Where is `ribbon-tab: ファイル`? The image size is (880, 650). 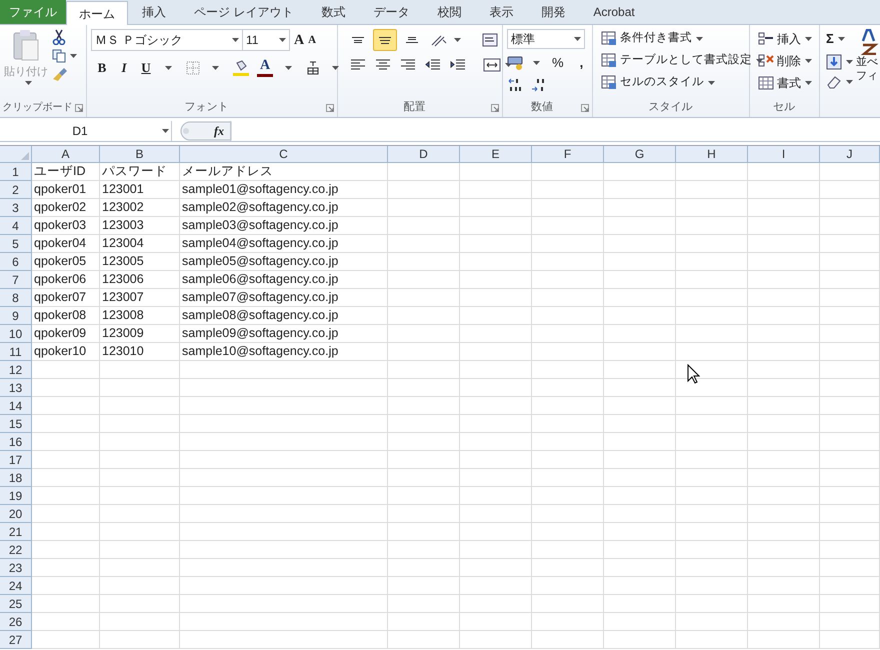 ribbon-tab: ファイル is located at coordinates (33, 12).